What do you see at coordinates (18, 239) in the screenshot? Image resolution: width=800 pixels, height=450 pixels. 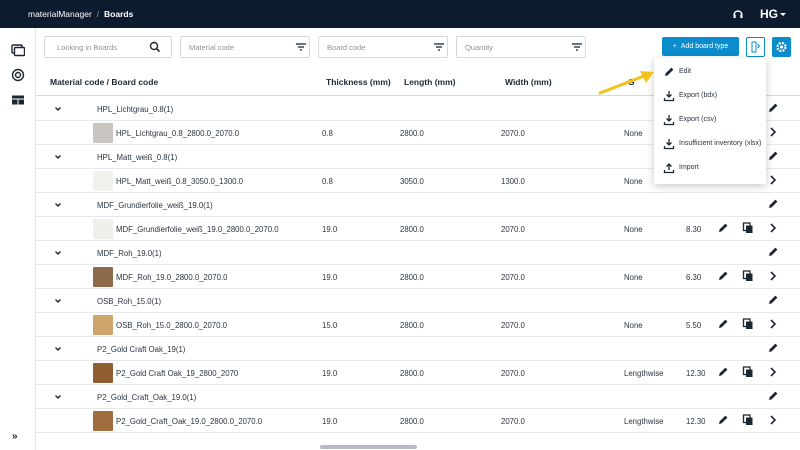 I see `sidebar: »` at bounding box center [18, 239].